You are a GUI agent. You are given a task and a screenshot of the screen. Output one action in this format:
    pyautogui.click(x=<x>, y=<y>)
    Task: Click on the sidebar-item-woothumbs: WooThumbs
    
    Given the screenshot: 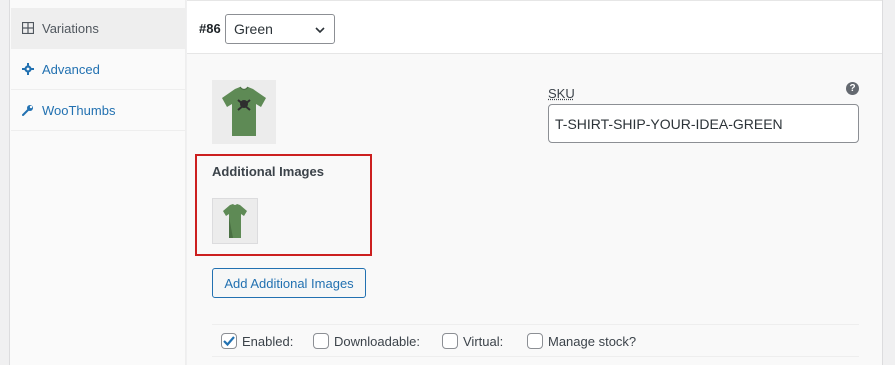 What is the action you would take?
    pyautogui.click(x=98, y=110)
    